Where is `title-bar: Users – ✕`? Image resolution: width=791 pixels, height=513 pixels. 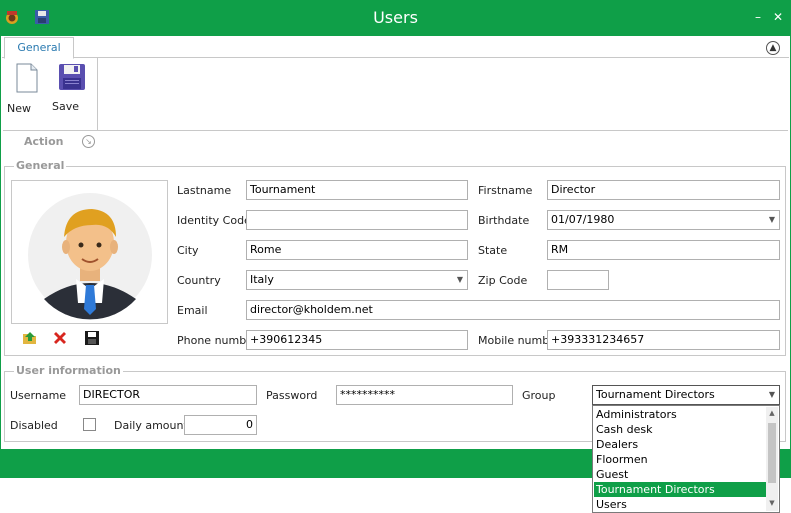
title-bar: Users – ✕ is located at coordinates (395, 18).